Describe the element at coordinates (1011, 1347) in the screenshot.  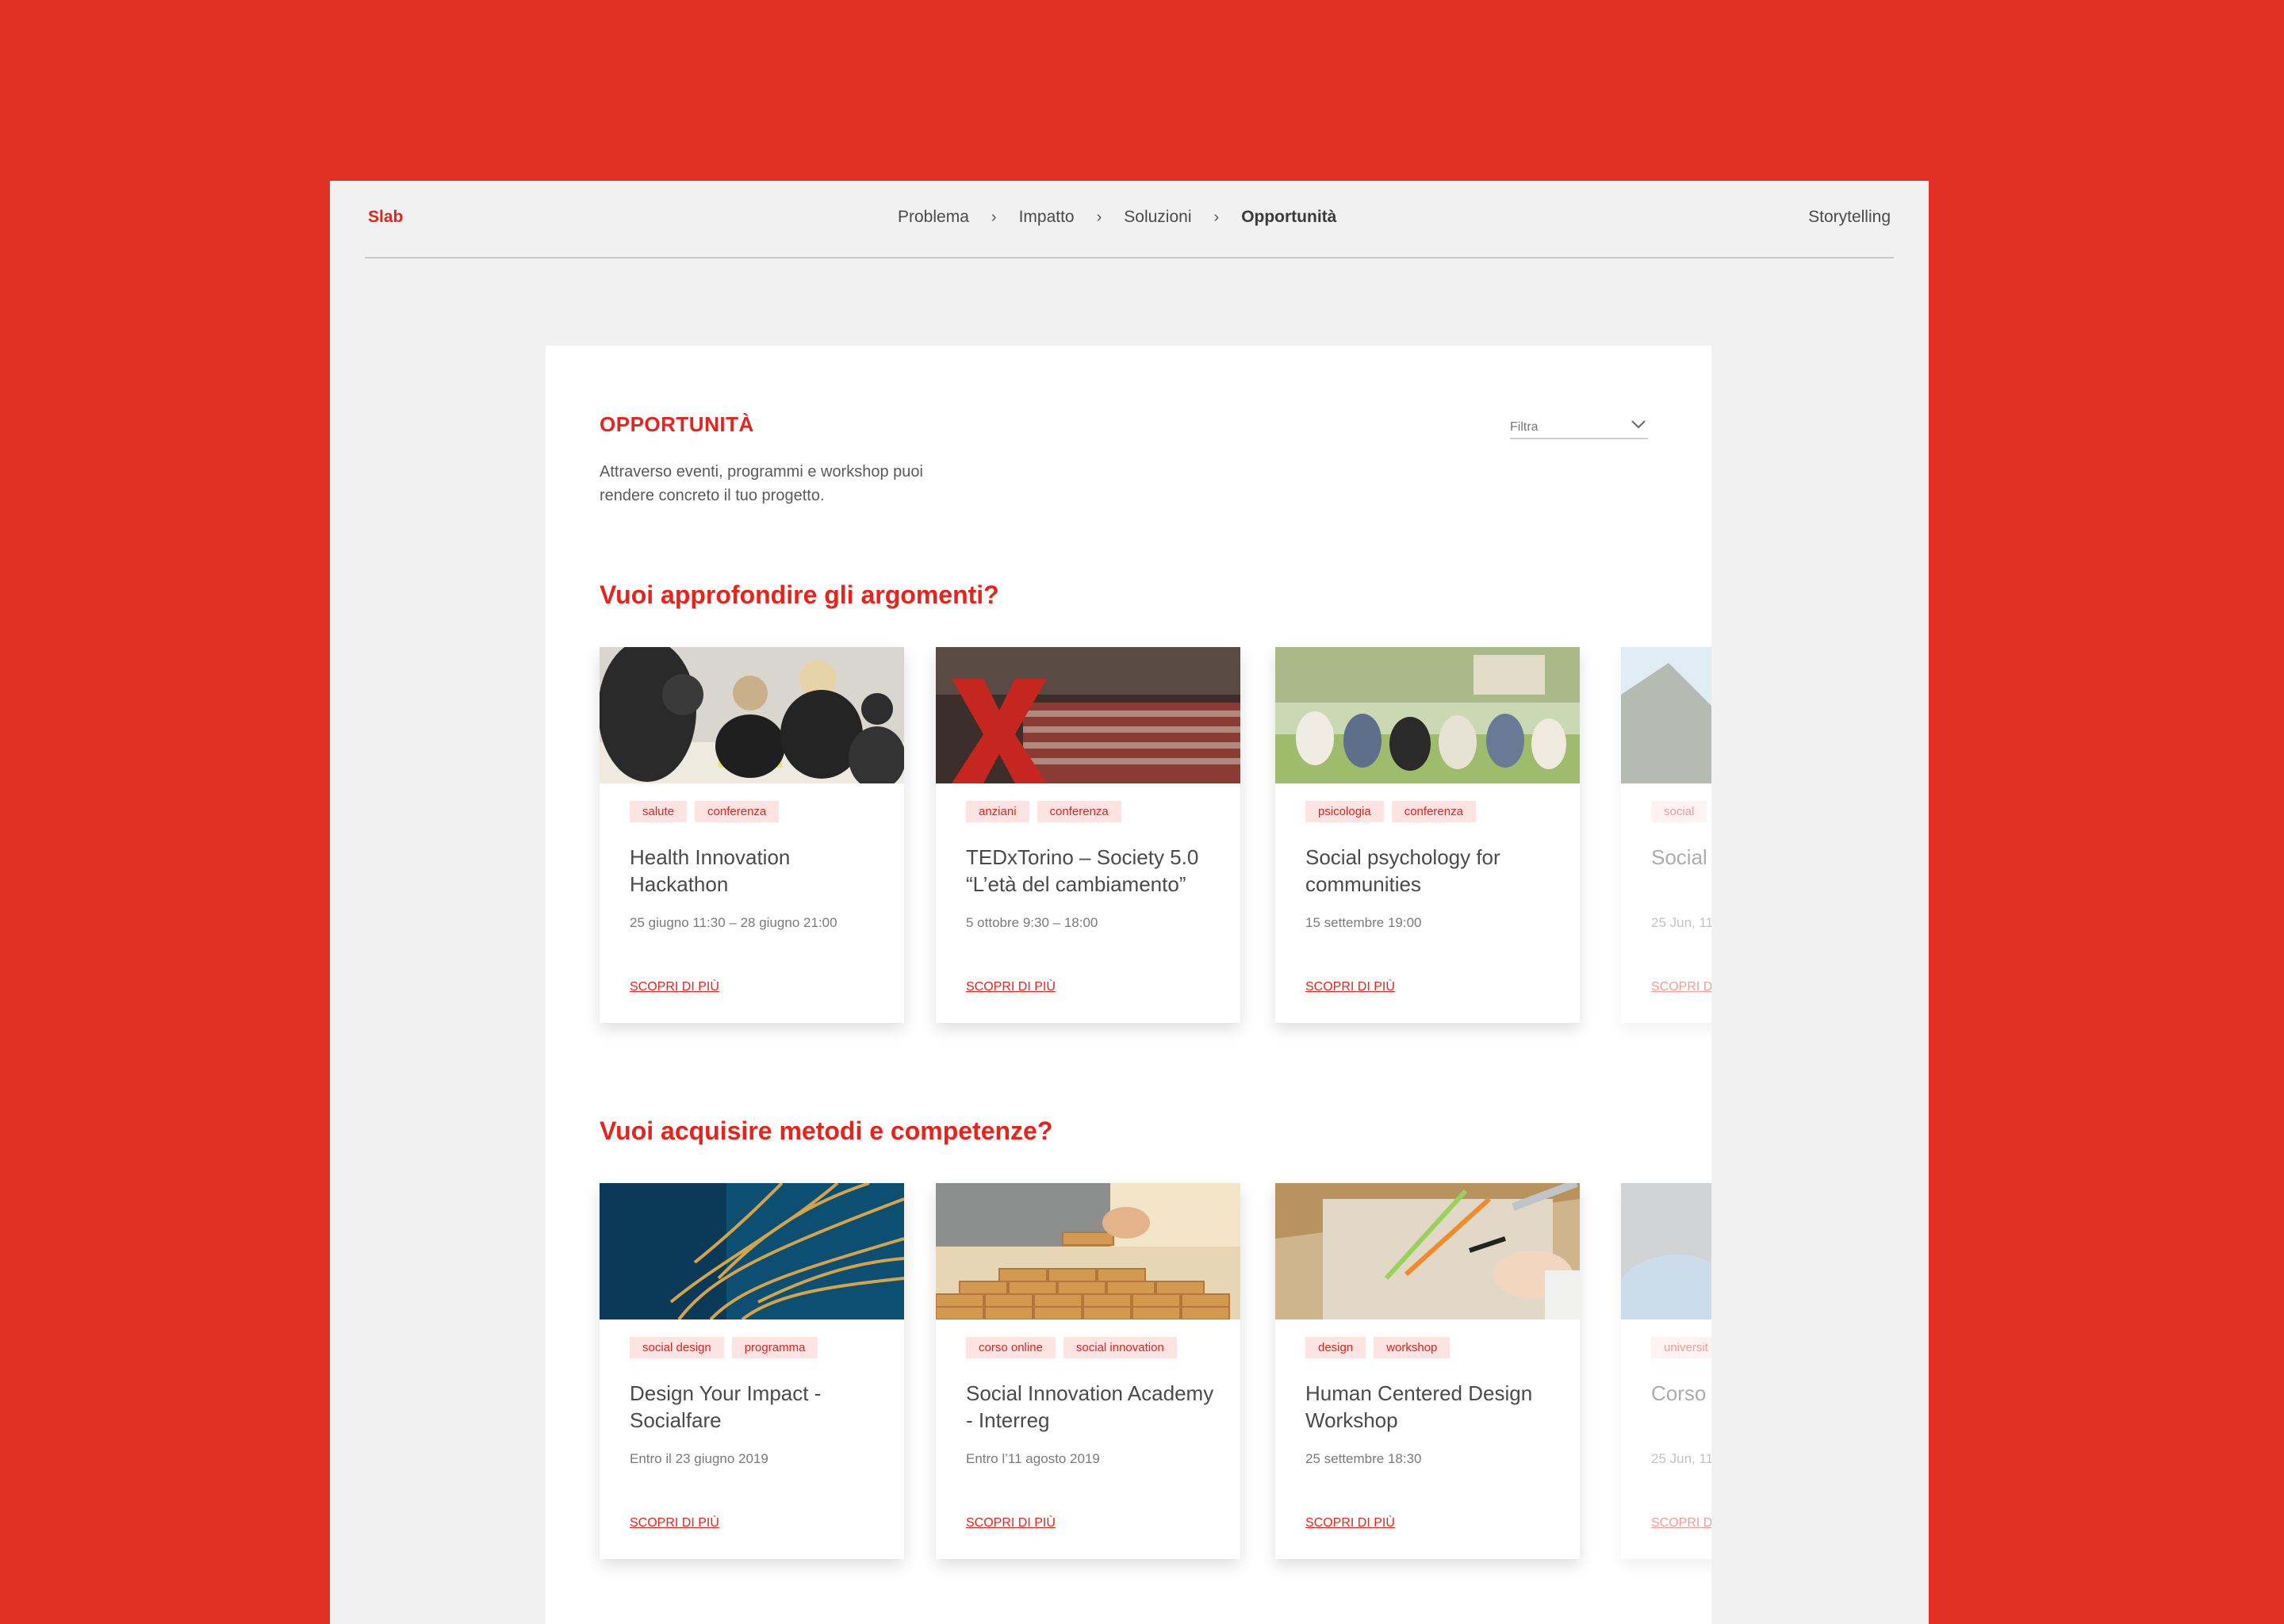
I see `tag: corso online` at that location.